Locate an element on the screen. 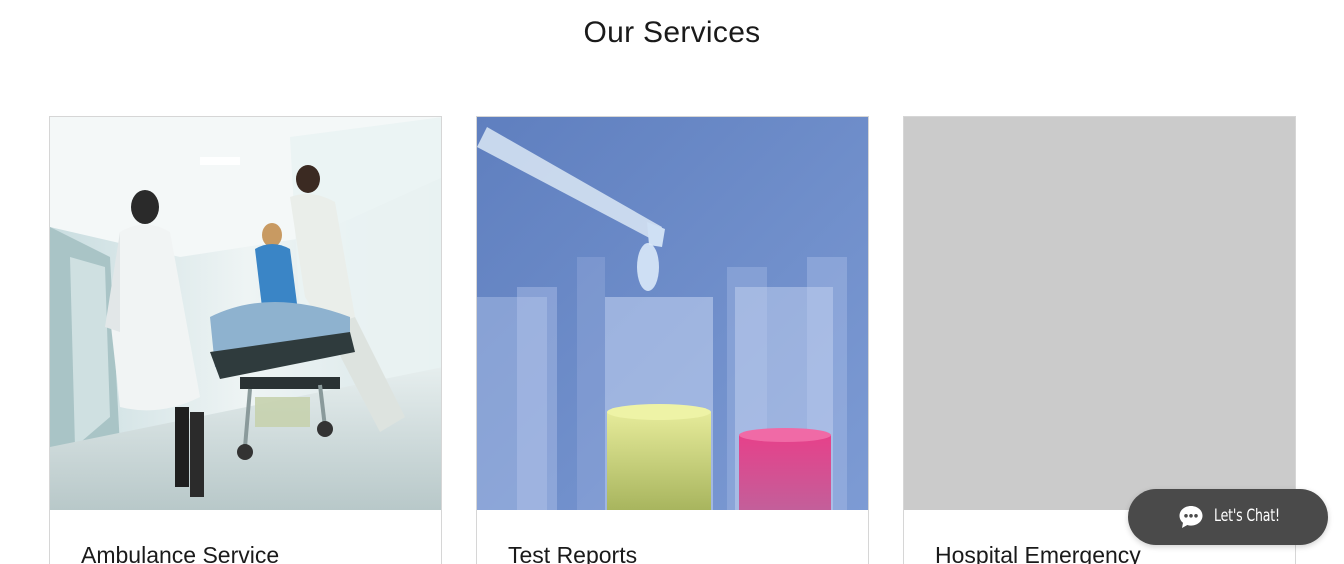 This screenshot has height=564, width=1344. chat-button: Let's Chat! is located at coordinates (1228, 517).